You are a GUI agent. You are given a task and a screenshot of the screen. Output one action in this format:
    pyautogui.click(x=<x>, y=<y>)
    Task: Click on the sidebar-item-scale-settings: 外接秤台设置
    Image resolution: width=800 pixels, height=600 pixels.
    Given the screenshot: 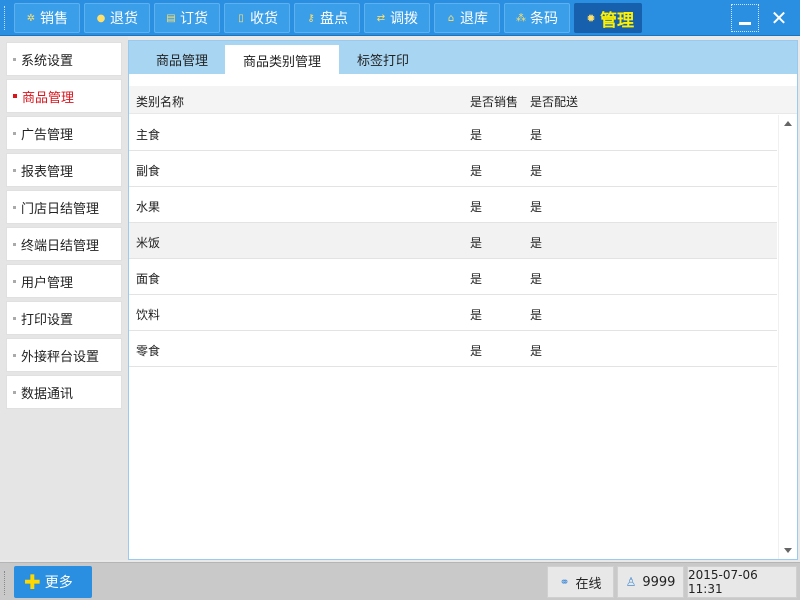 What is the action you would take?
    pyautogui.click(x=64, y=355)
    